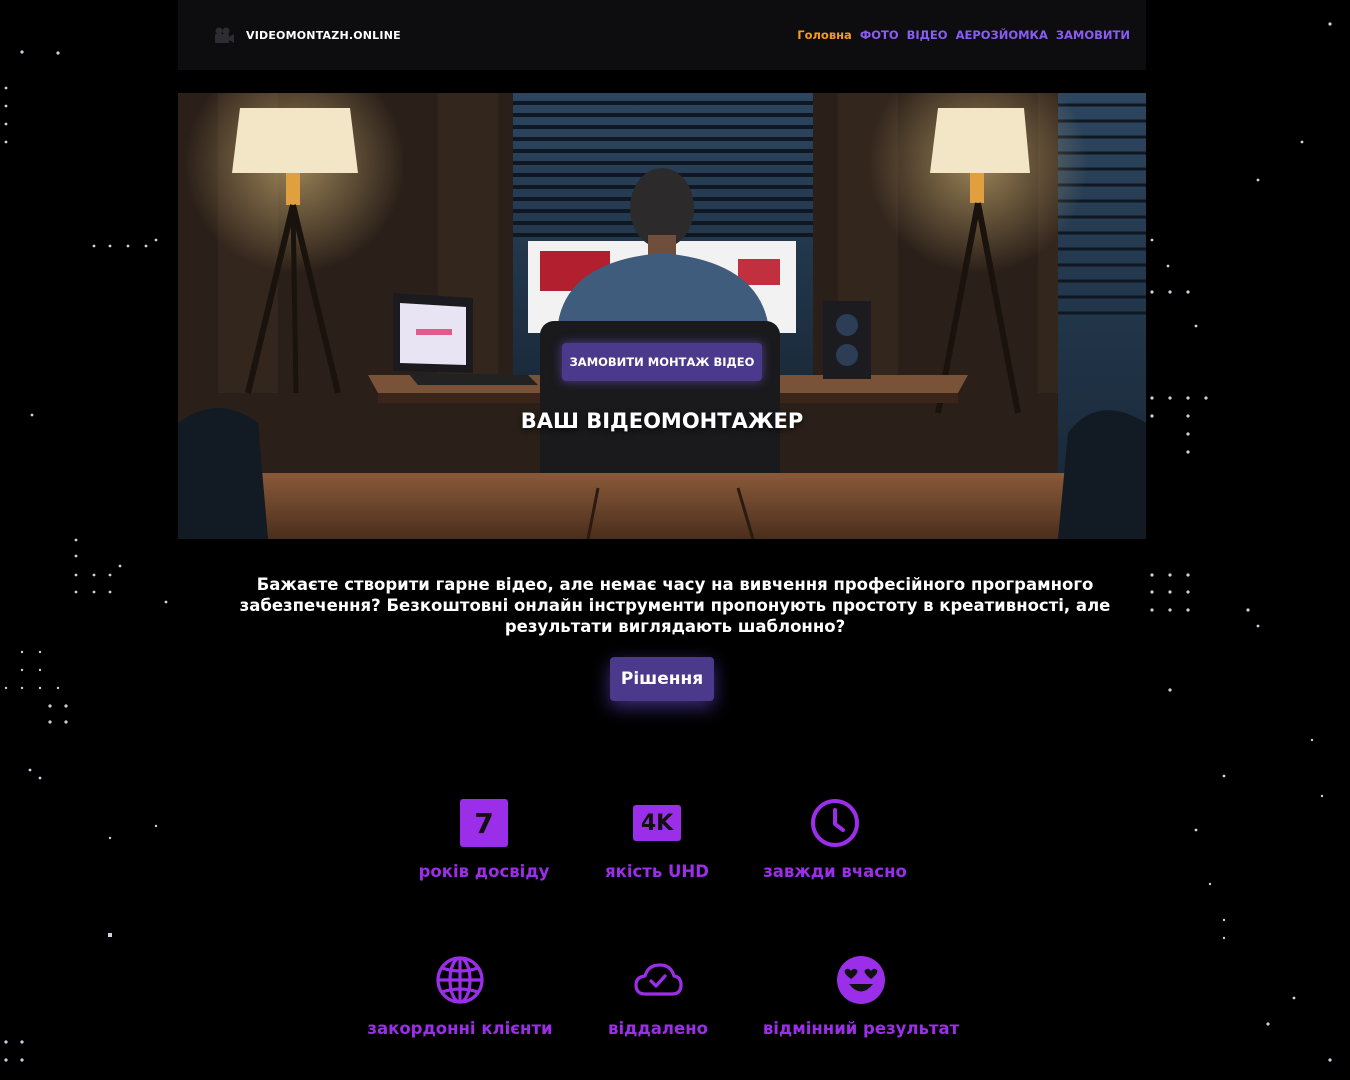  What do you see at coordinates (658, 1028) in the screenshot?
I see `feature-label: віддалено` at bounding box center [658, 1028].